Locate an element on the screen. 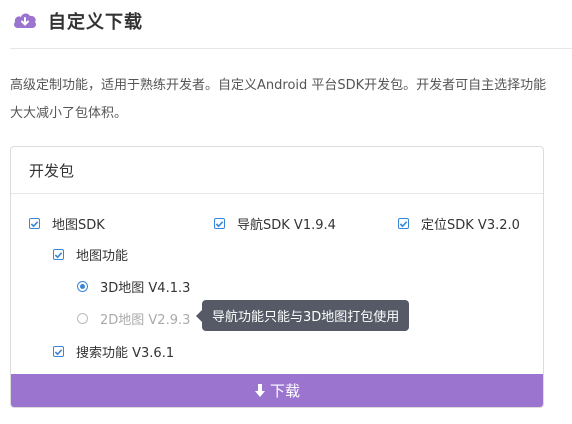  map-2d-option: 2D地图 V2.9.3 is located at coordinates (133, 318).